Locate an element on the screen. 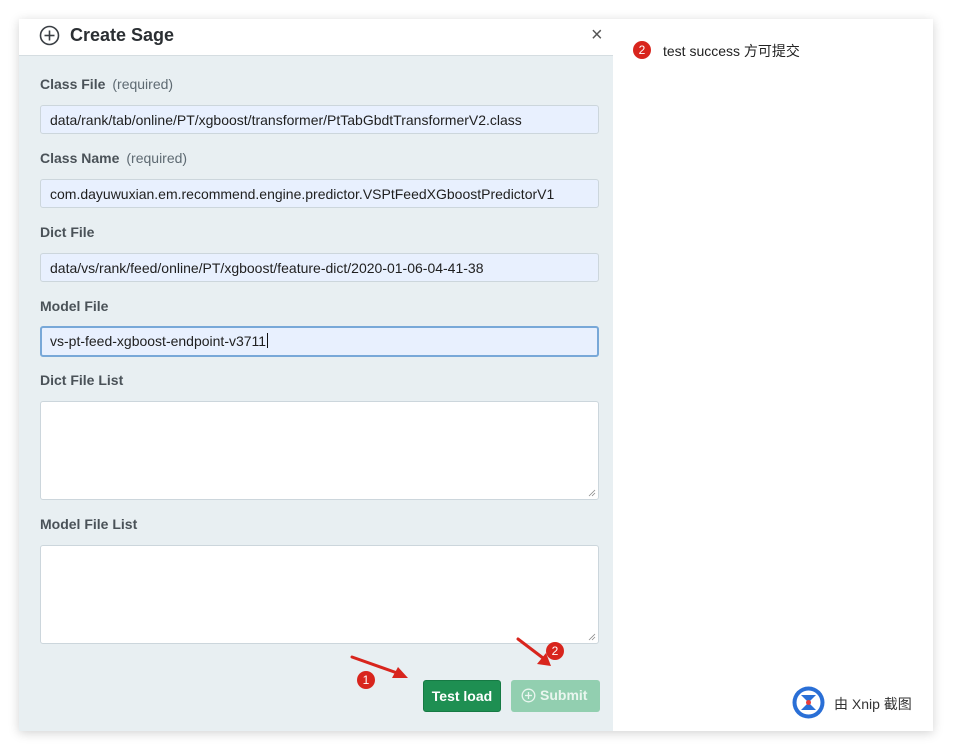 The width and height of the screenshot is (953, 752). modal-title: Create Sage is located at coordinates (122, 35).